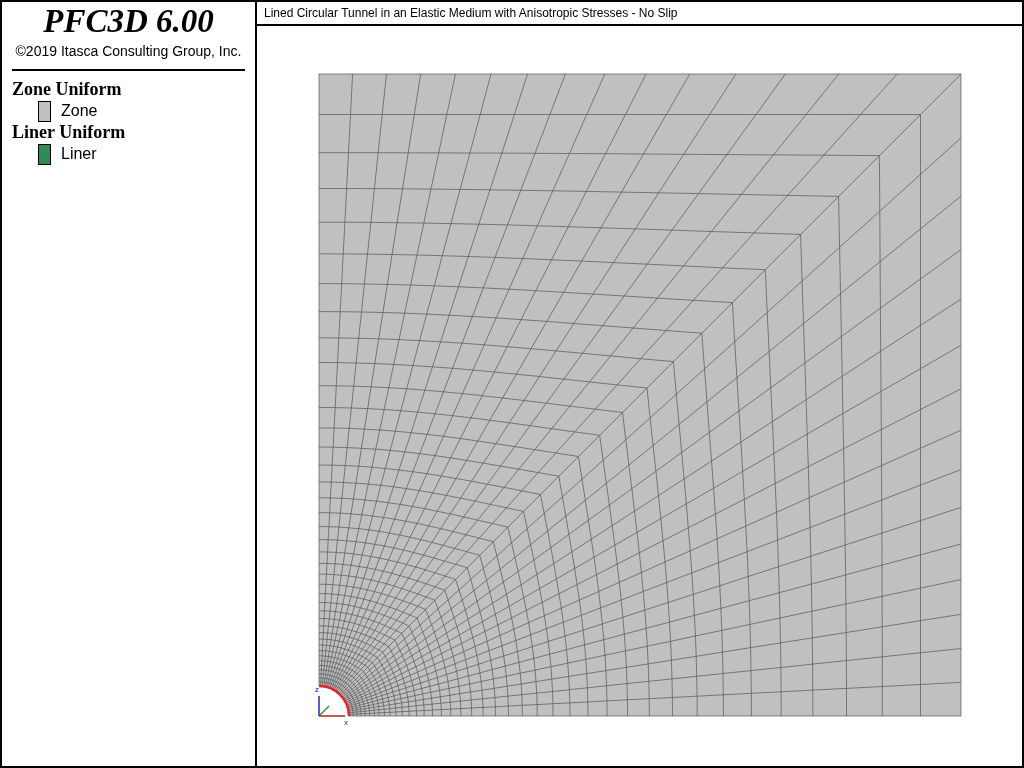 This screenshot has height=768, width=1024. I want to click on axes-triad-drawing, so click(332, 706).